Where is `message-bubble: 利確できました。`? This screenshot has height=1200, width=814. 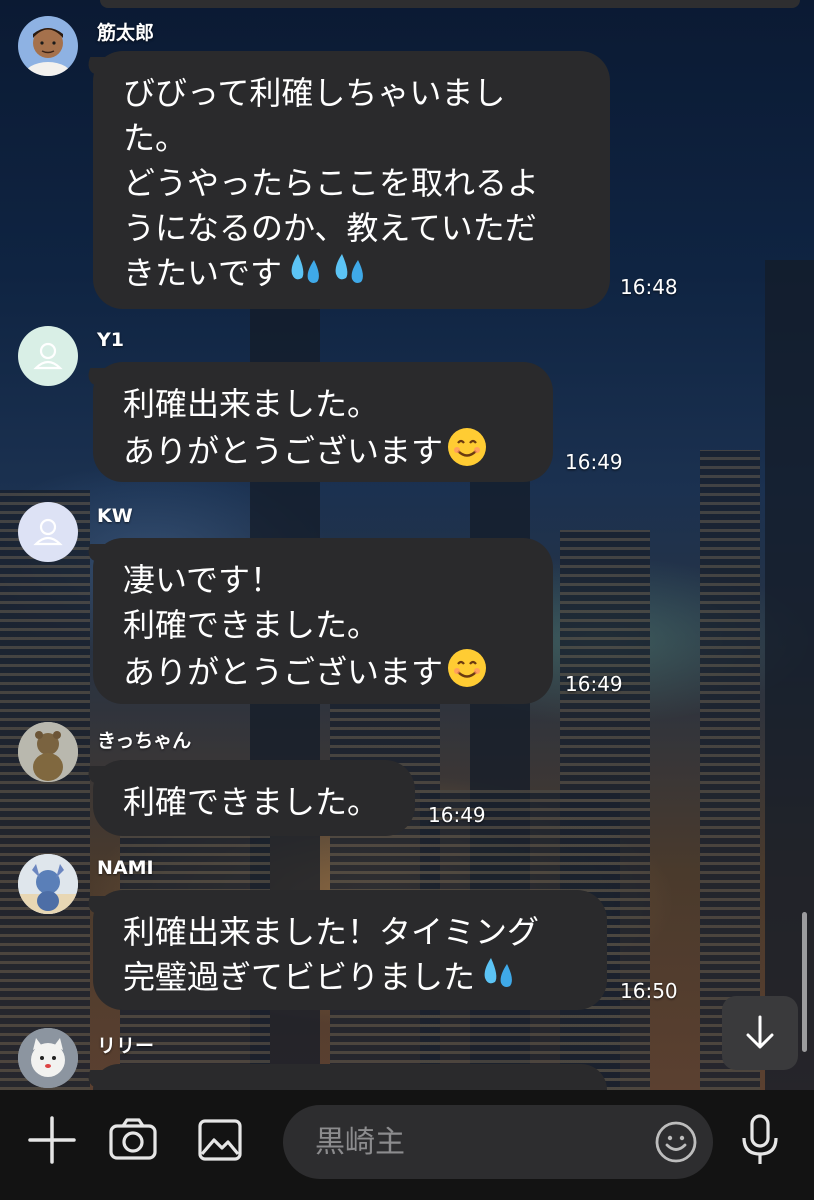 message-bubble: 利確できました。 is located at coordinates (254, 798).